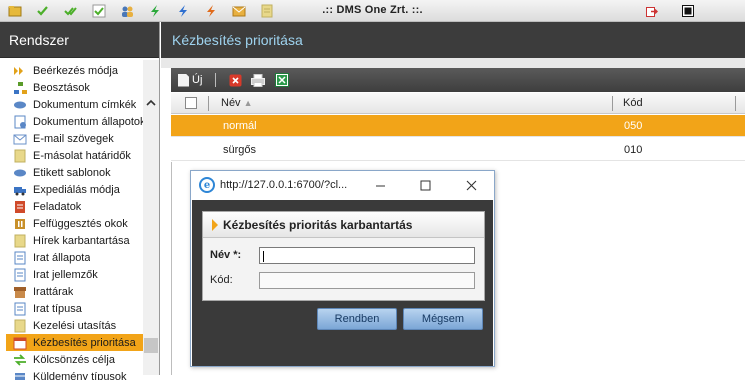 This screenshot has height=380, width=745. What do you see at coordinates (190, 80) in the screenshot?
I see `new-button: Új` at bounding box center [190, 80].